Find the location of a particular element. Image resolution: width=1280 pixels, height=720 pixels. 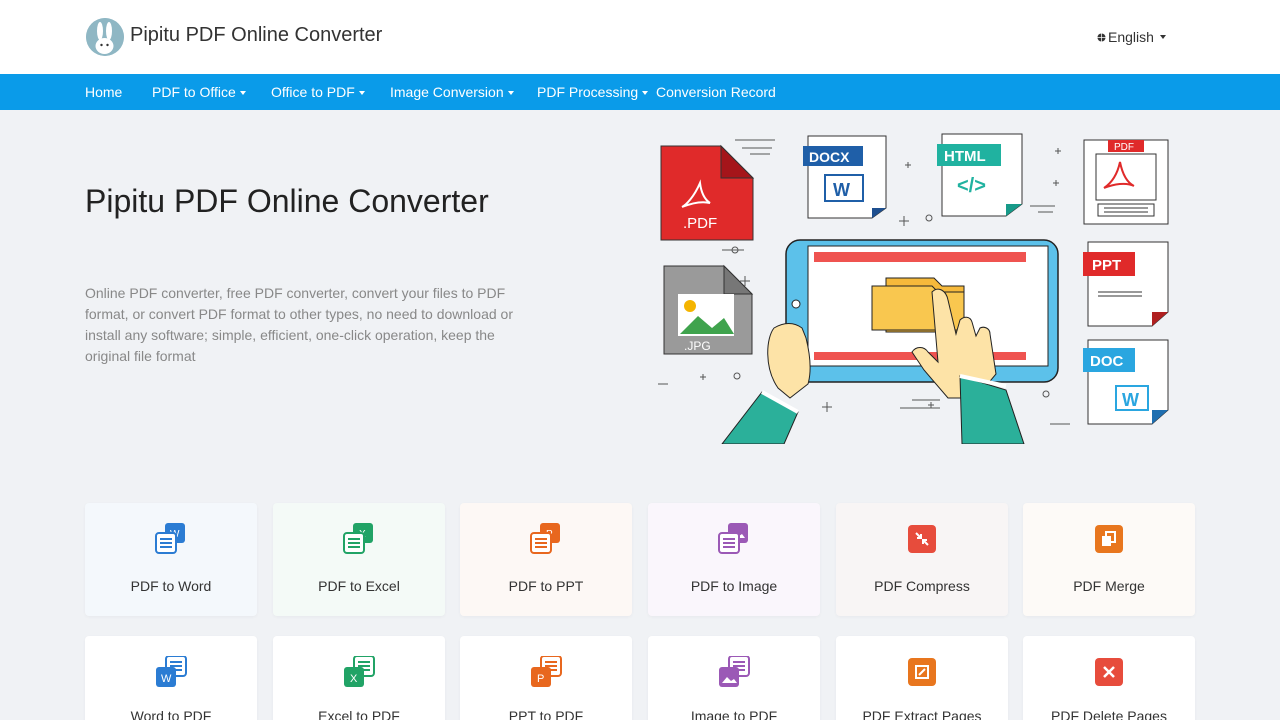

pdf-doc-icon: PDF is located at coordinates (1126, 182).